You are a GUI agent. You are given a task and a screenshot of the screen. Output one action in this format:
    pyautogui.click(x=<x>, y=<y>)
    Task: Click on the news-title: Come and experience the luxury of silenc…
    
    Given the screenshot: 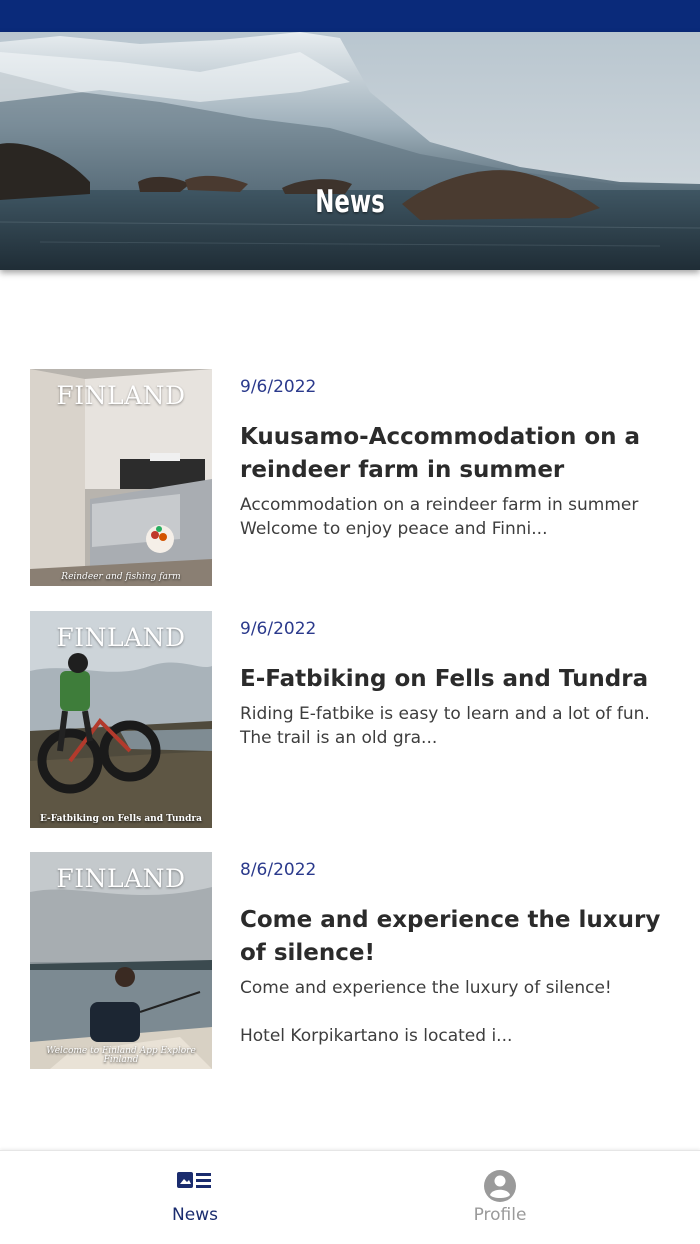 What is the action you would take?
    pyautogui.click(x=460, y=937)
    